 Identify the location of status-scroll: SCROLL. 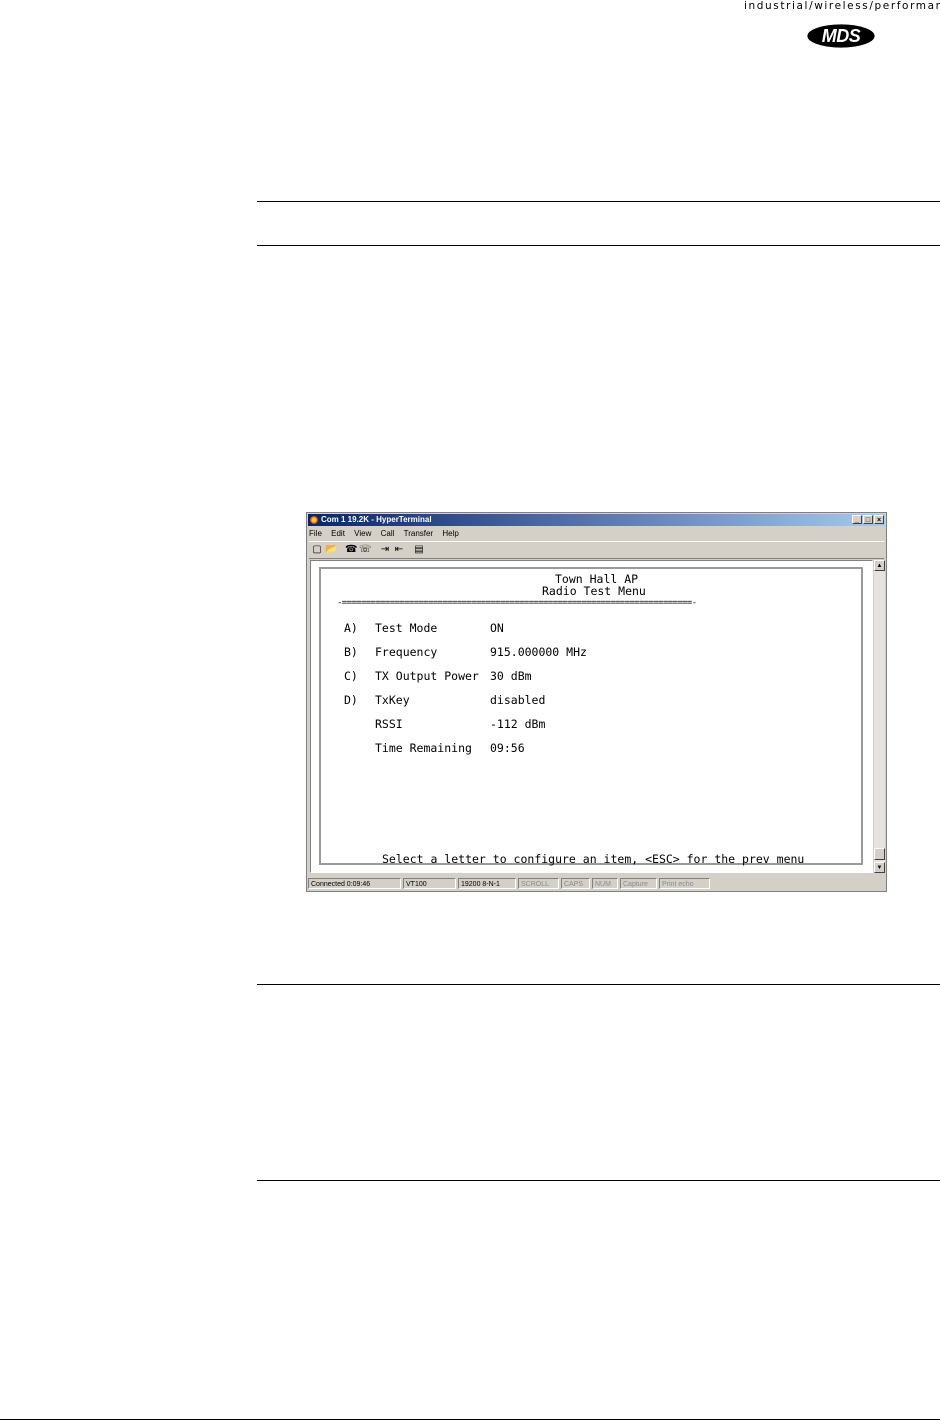
(538, 883).